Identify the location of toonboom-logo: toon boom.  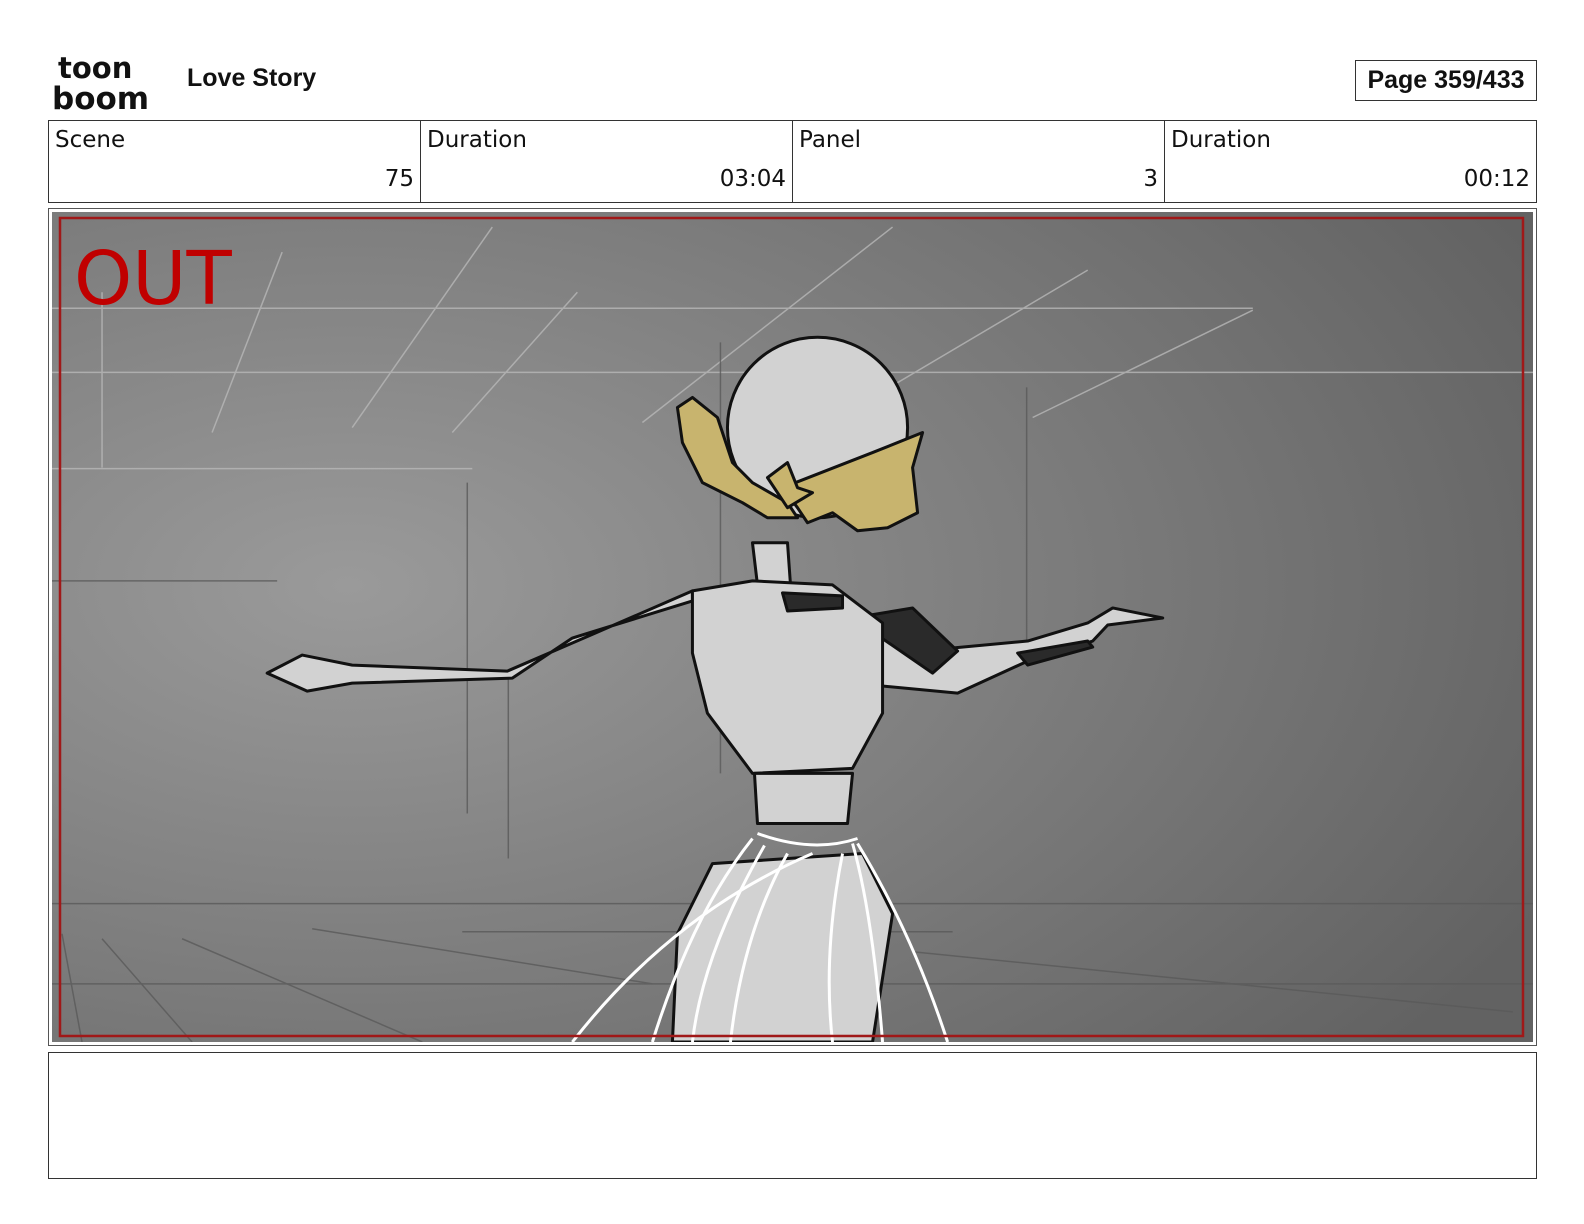
(100, 82).